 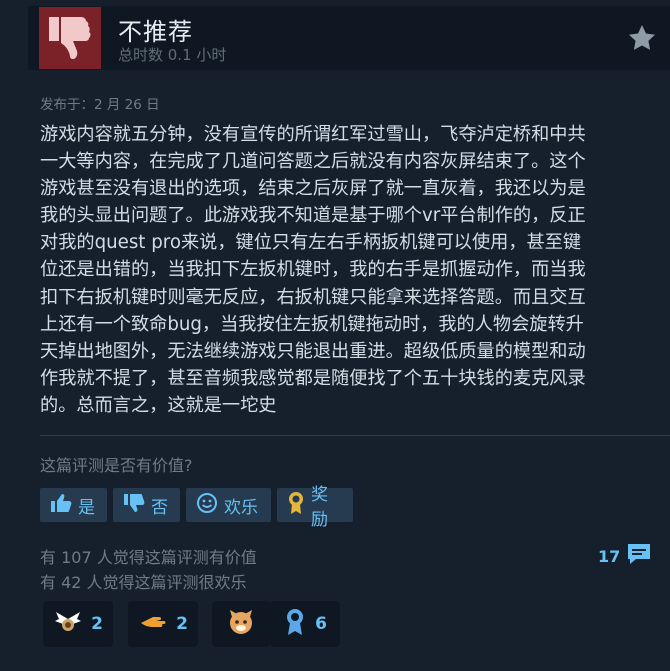 What do you see at coordinates (241, 507) in the screenshot?
I see `vote-funny-label: 欢乐` at bounding box center [241, 507].